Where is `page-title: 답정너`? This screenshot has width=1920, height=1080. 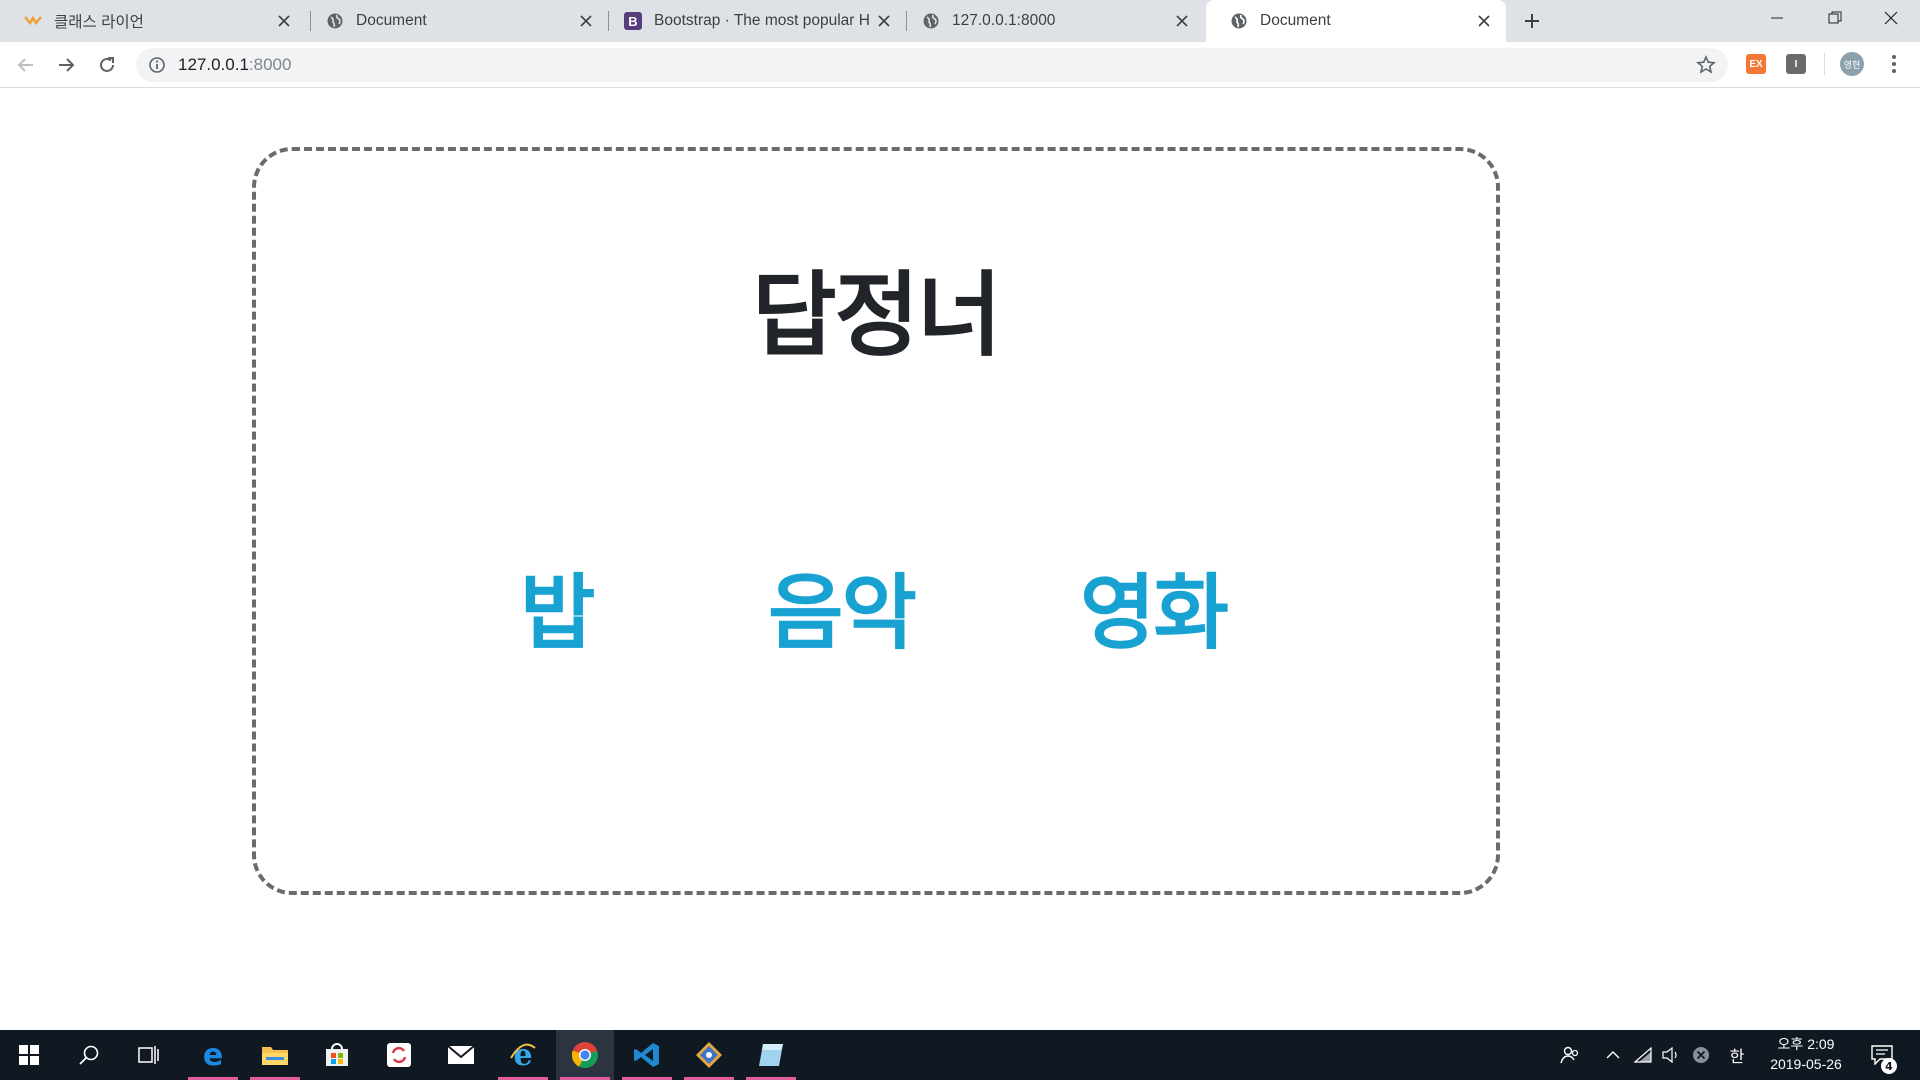 page-title: 답정너 is located at coordinates (877, 315).